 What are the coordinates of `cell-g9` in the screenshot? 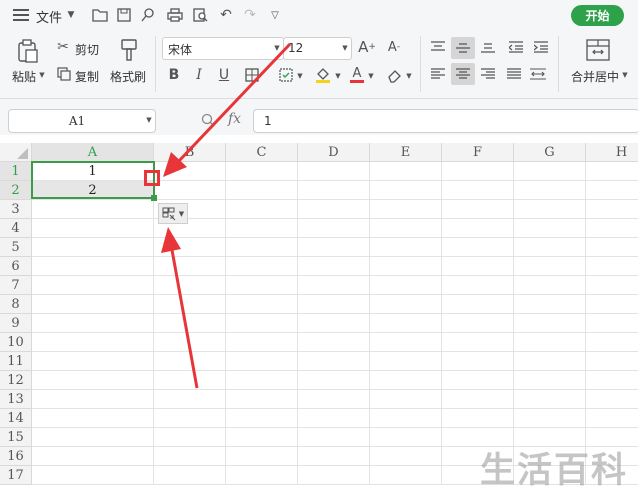 It's located at (550, 323).